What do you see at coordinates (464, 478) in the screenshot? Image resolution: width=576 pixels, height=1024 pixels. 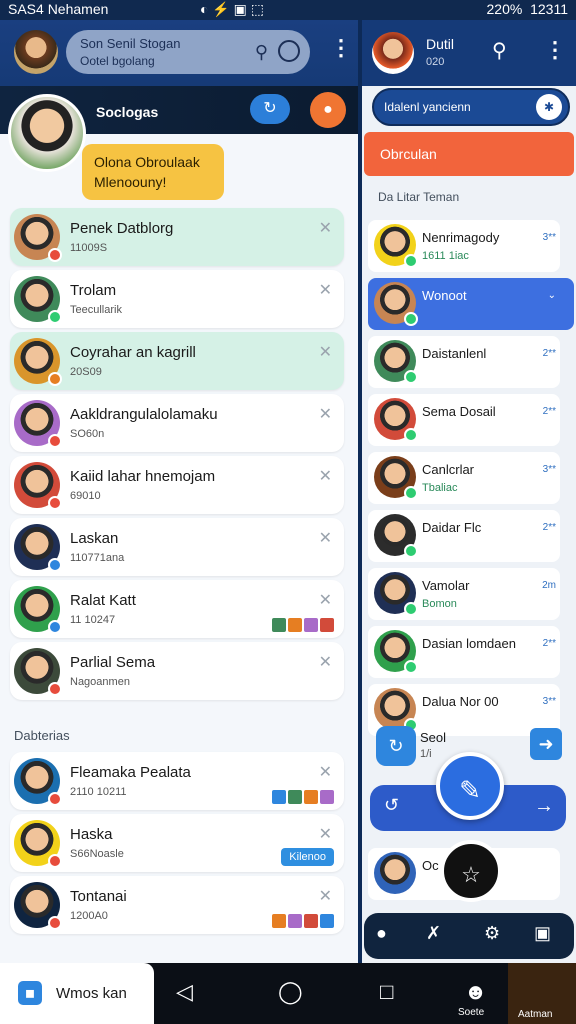 I see `chat-row: Canlcrlar Tbaliac 3**` at bounding box center [464, 478].